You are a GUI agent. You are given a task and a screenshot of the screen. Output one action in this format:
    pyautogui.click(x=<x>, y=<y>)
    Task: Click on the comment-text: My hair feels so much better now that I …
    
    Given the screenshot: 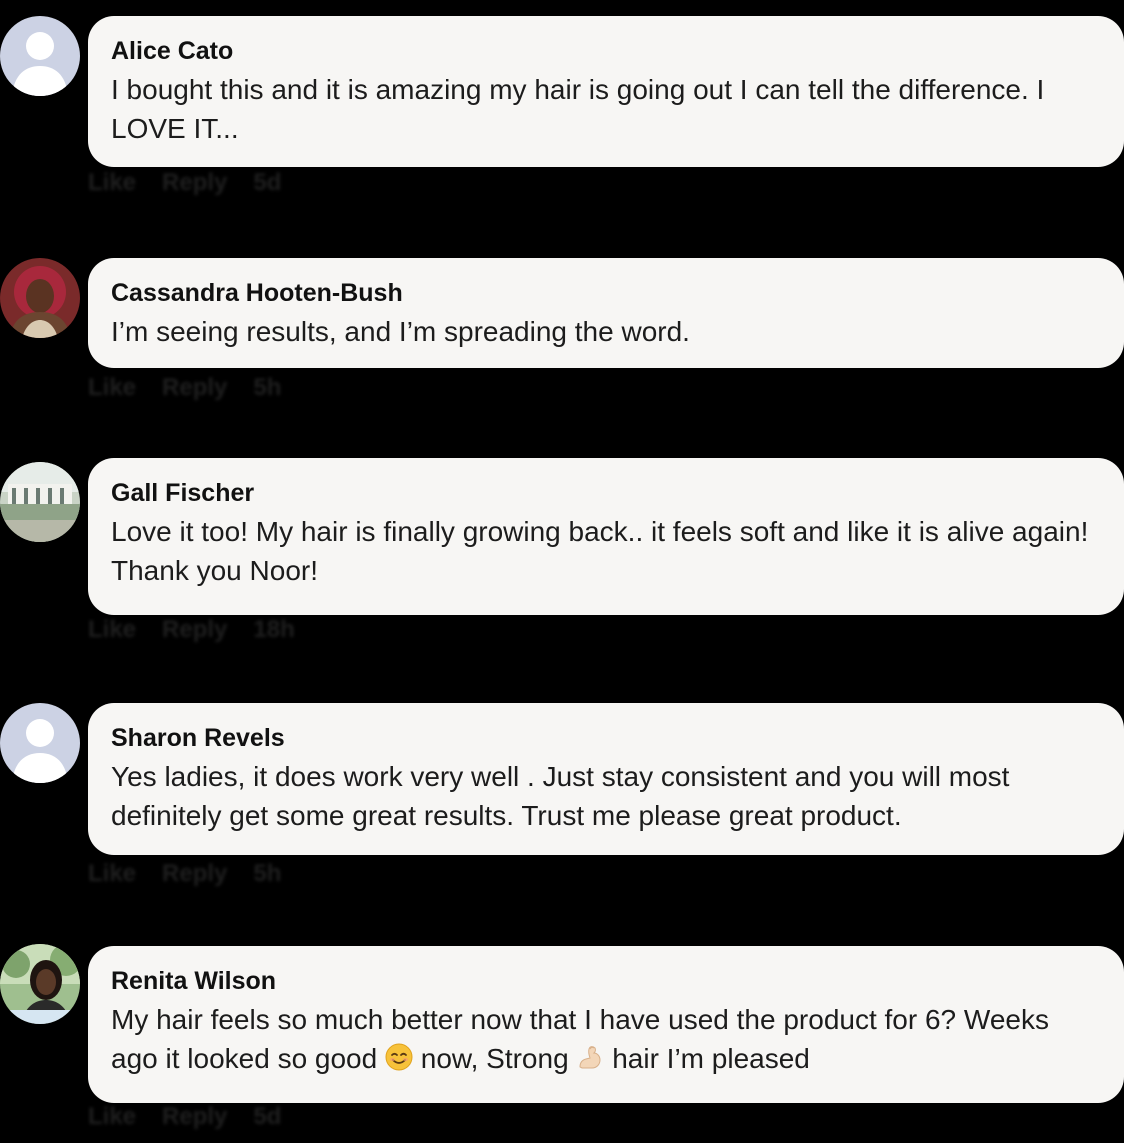 What is the action you would take?
    pyautogui.click(x=605, y=1039)
    